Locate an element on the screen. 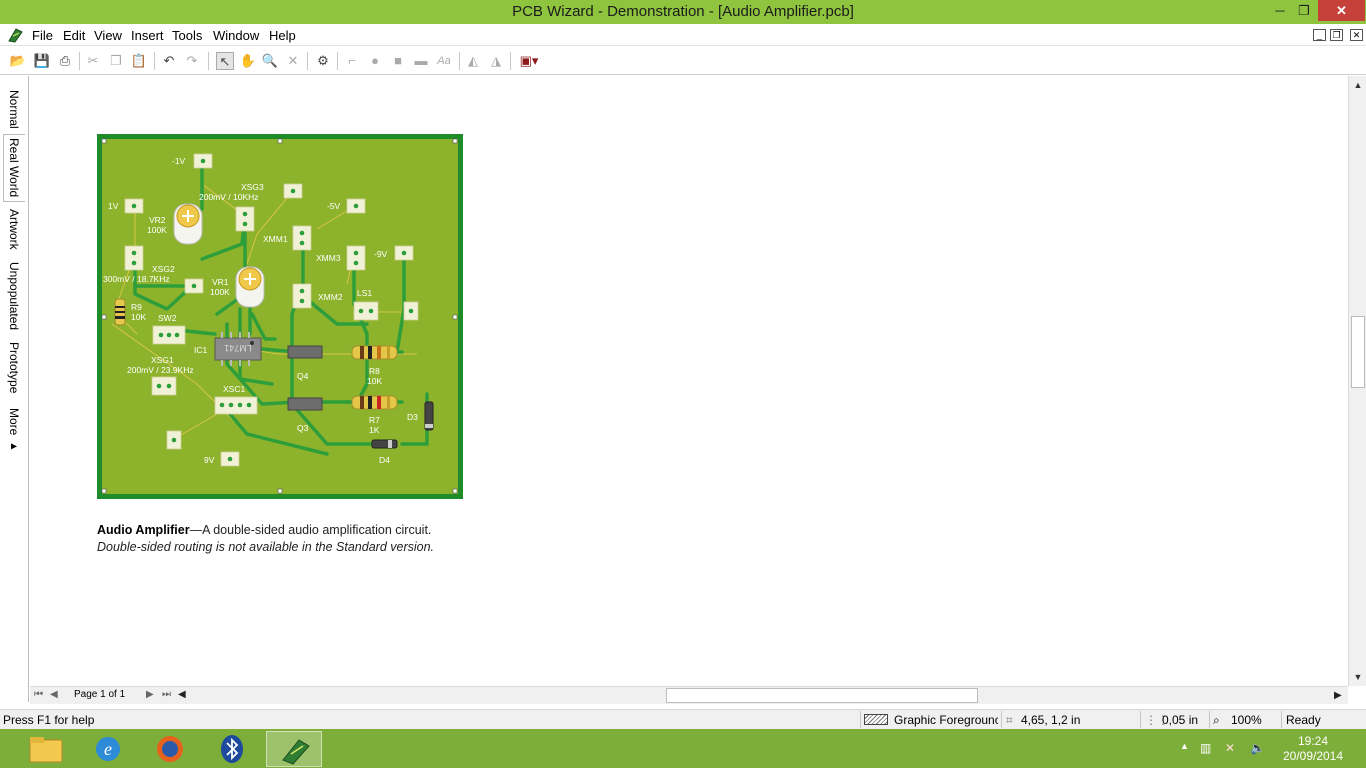  square-pad-icon: ■ is located at coordinates (398, 61).